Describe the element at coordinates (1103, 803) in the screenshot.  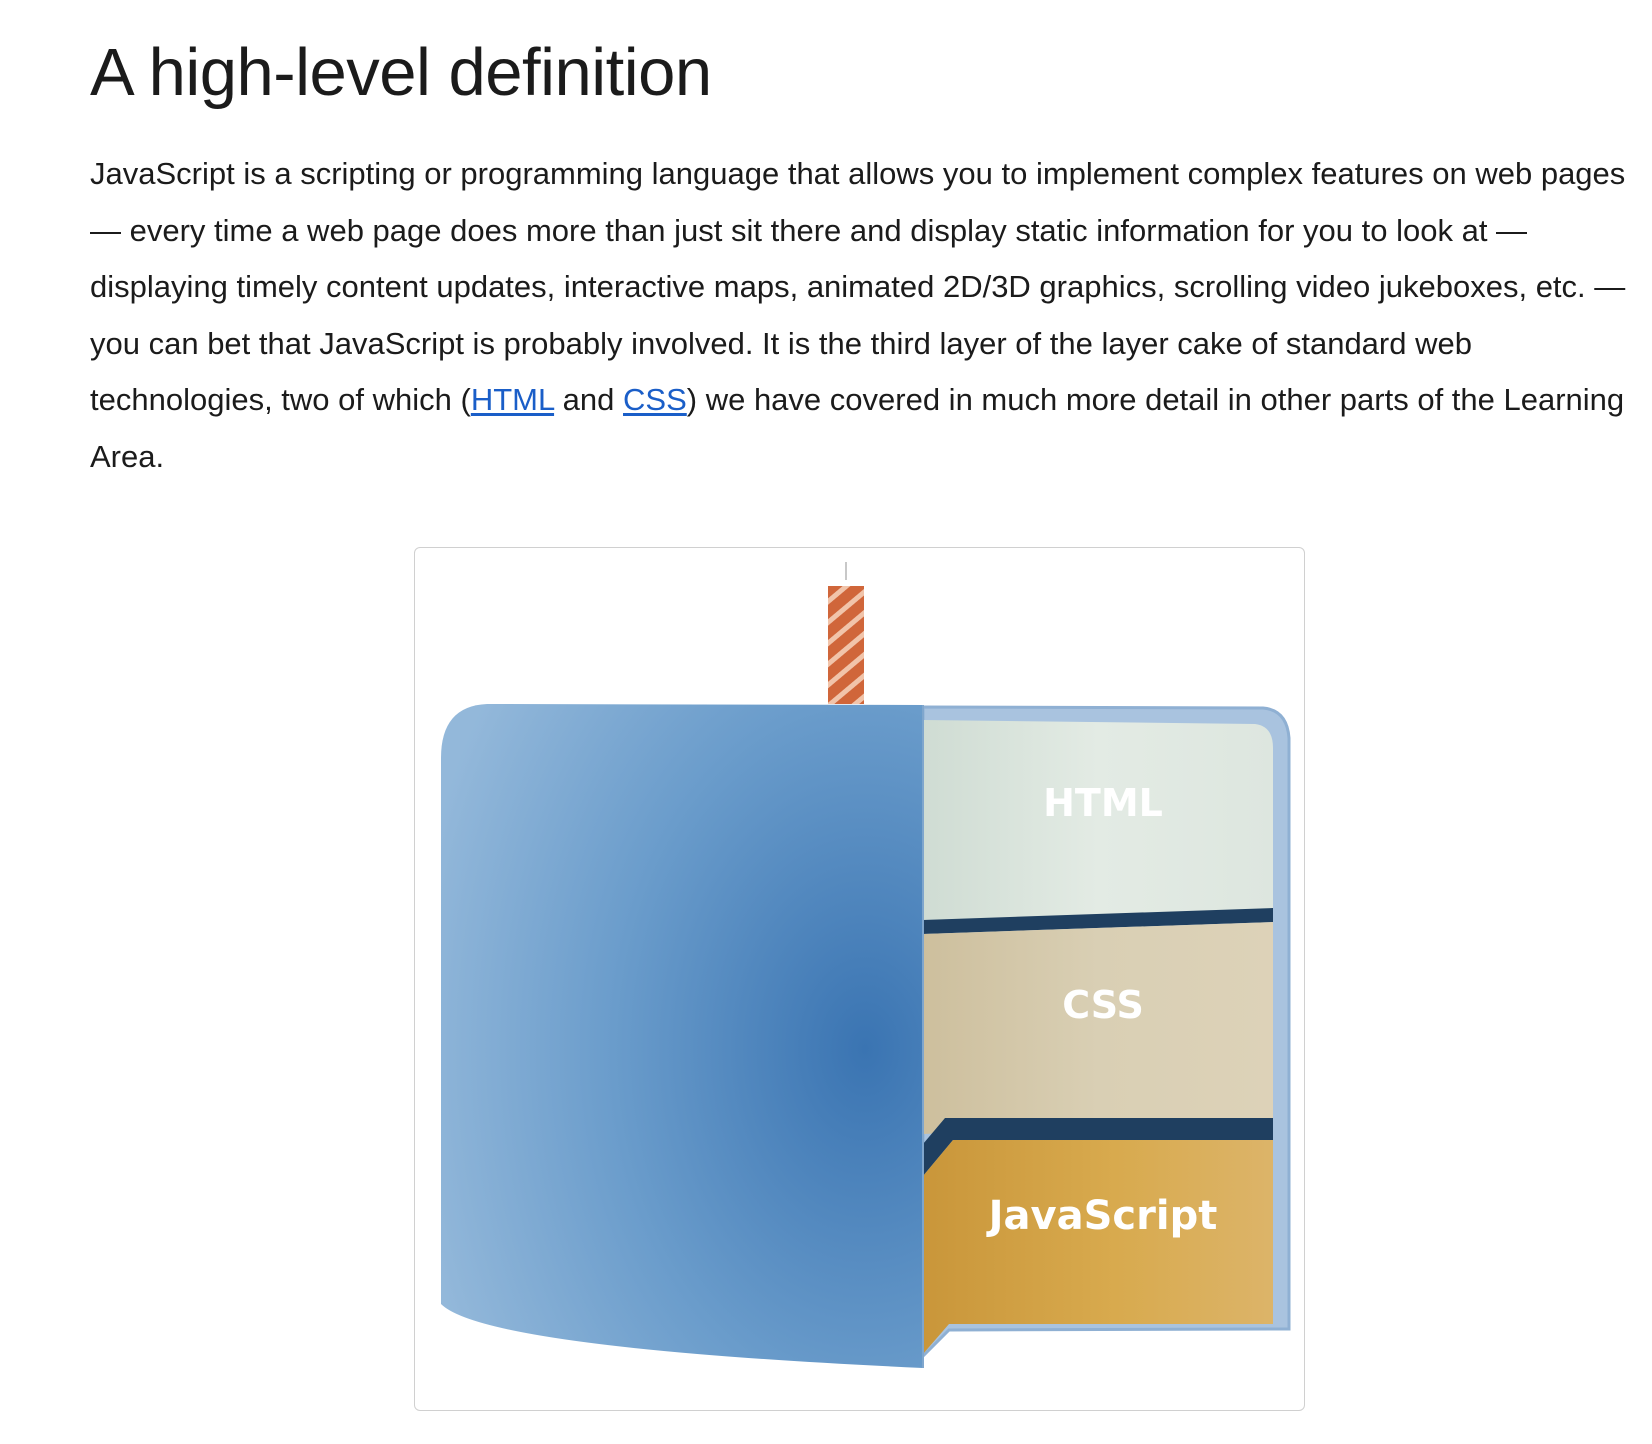
I see `html-layer-label: HTML` at that location.